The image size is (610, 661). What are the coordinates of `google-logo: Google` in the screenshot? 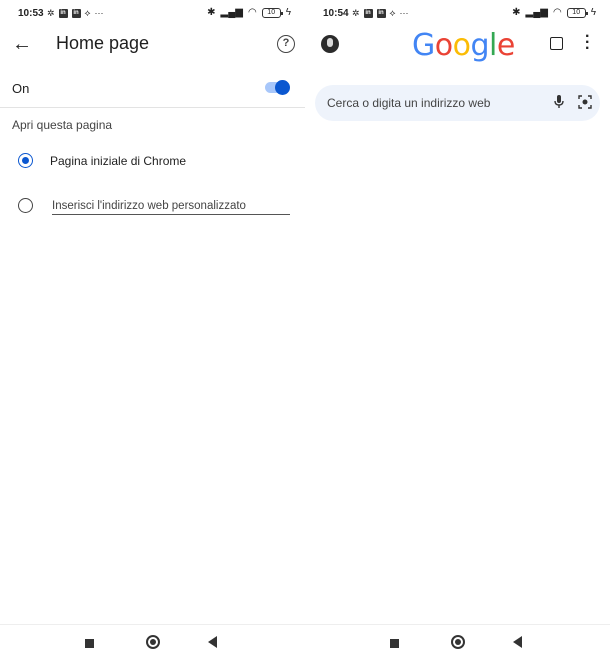 It's located at (463, 45).